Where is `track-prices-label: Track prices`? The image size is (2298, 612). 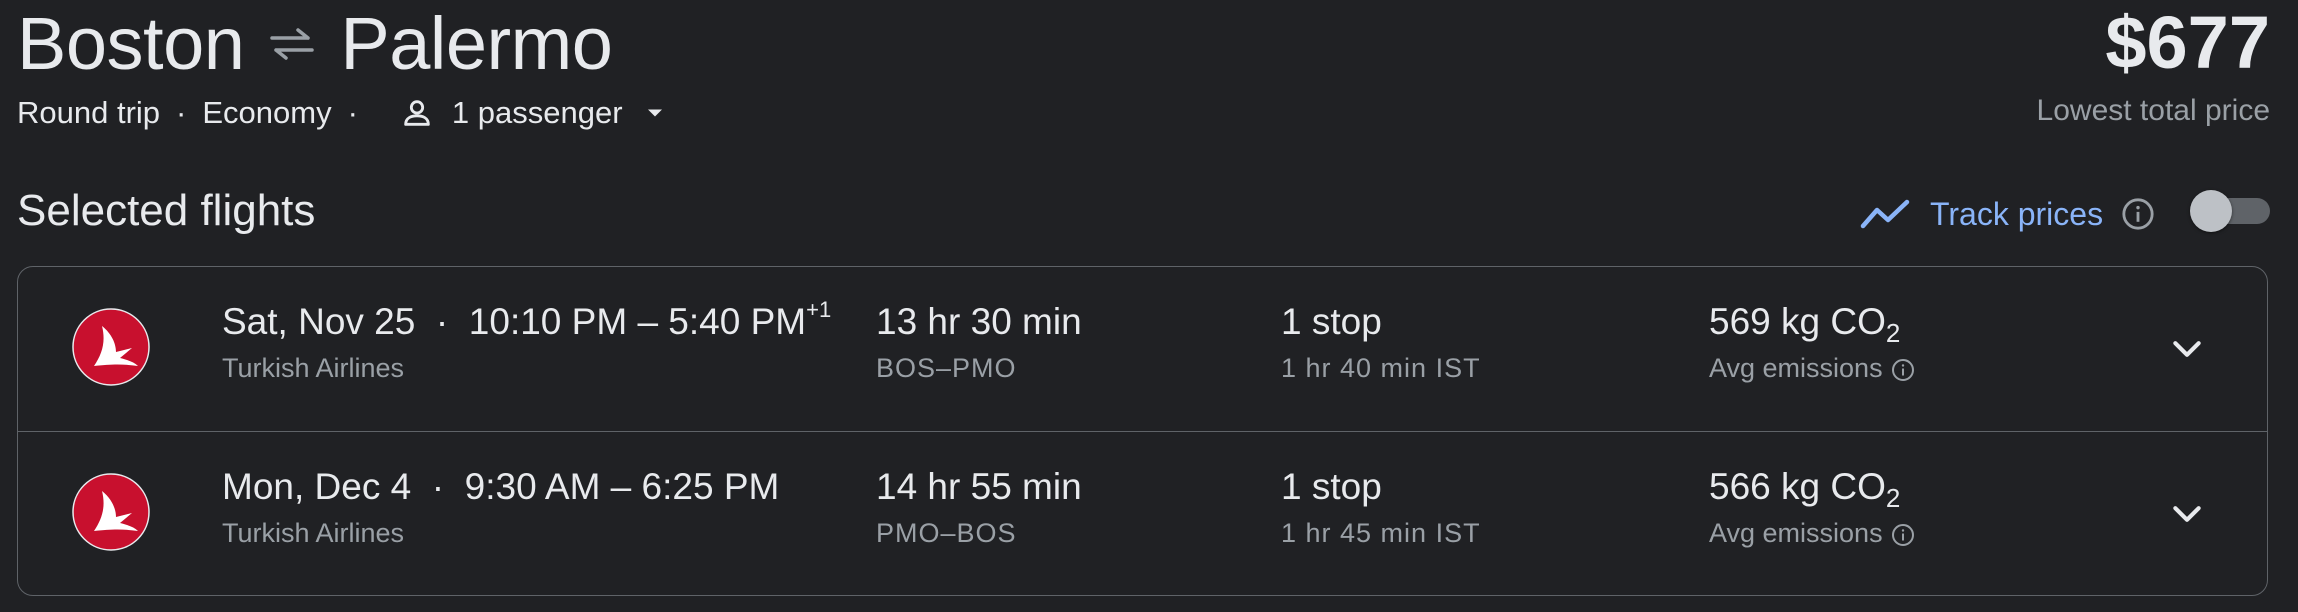
track-prices-label: Track prices is located at coordinates (2017, 213).